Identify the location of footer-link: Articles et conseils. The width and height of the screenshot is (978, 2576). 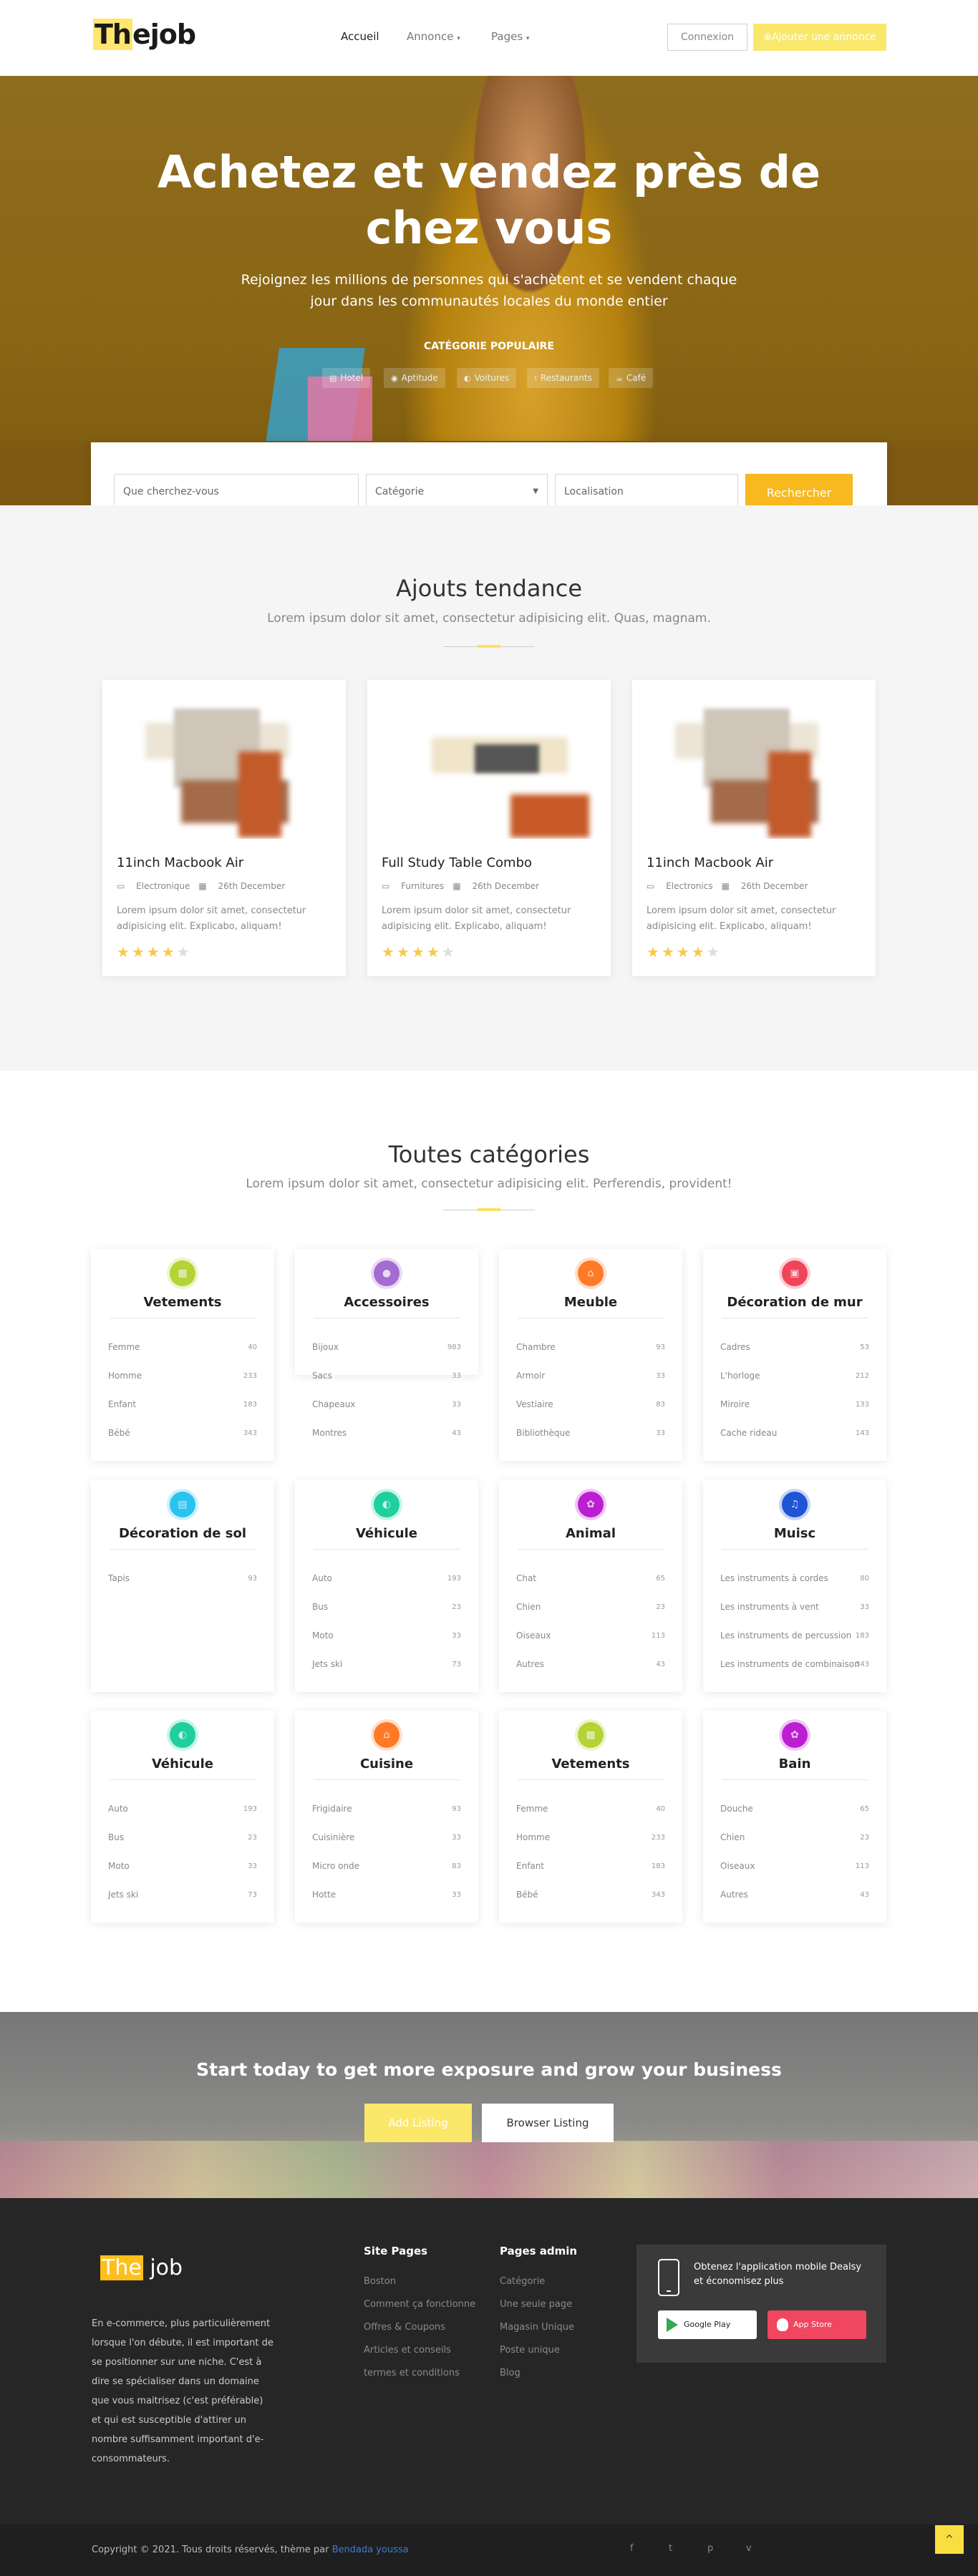
(408, 2350).